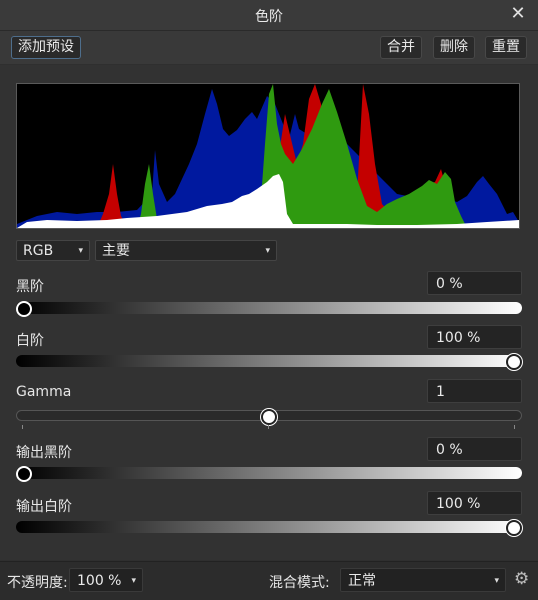  I want to click on output-white-label: 输出白阶, so click(44, 507).